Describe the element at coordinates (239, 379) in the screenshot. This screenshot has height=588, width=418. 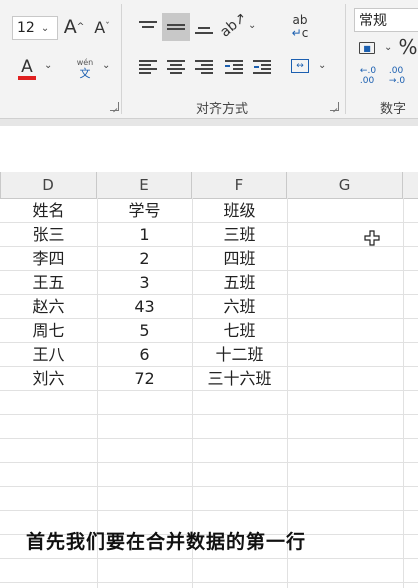
I see `cell-class: 三十六班` at that location.